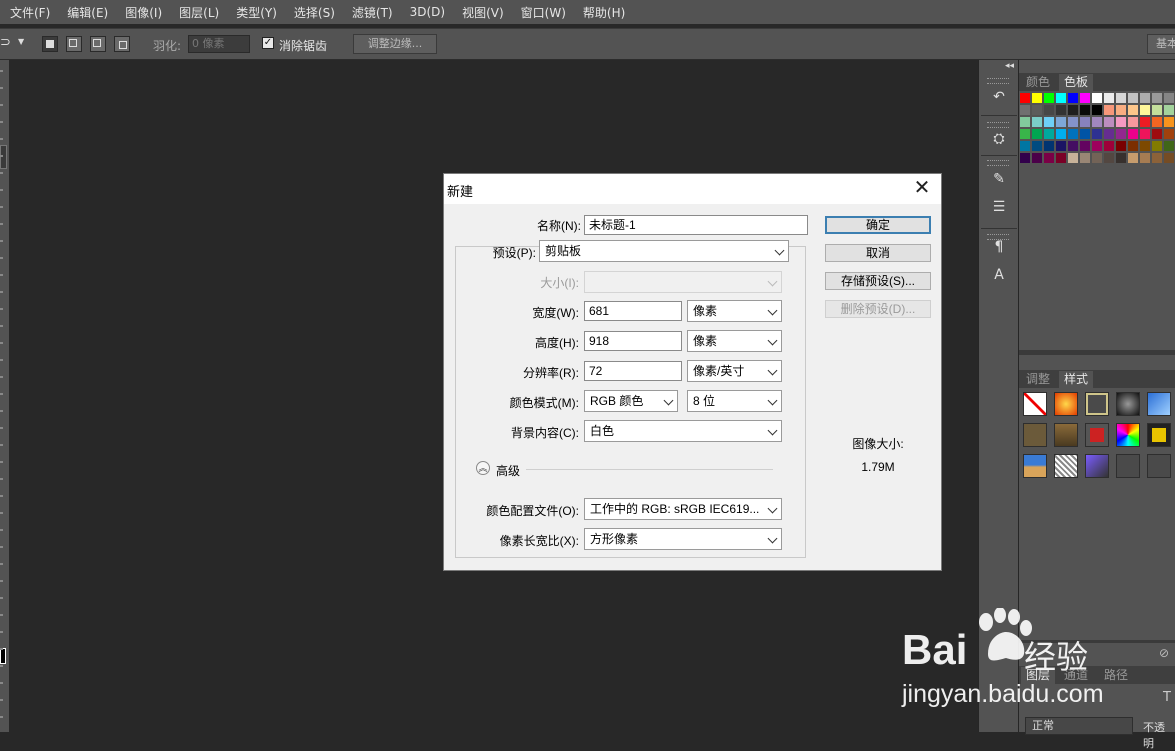  I want to click on swatches-grid, so click(1097, 136).